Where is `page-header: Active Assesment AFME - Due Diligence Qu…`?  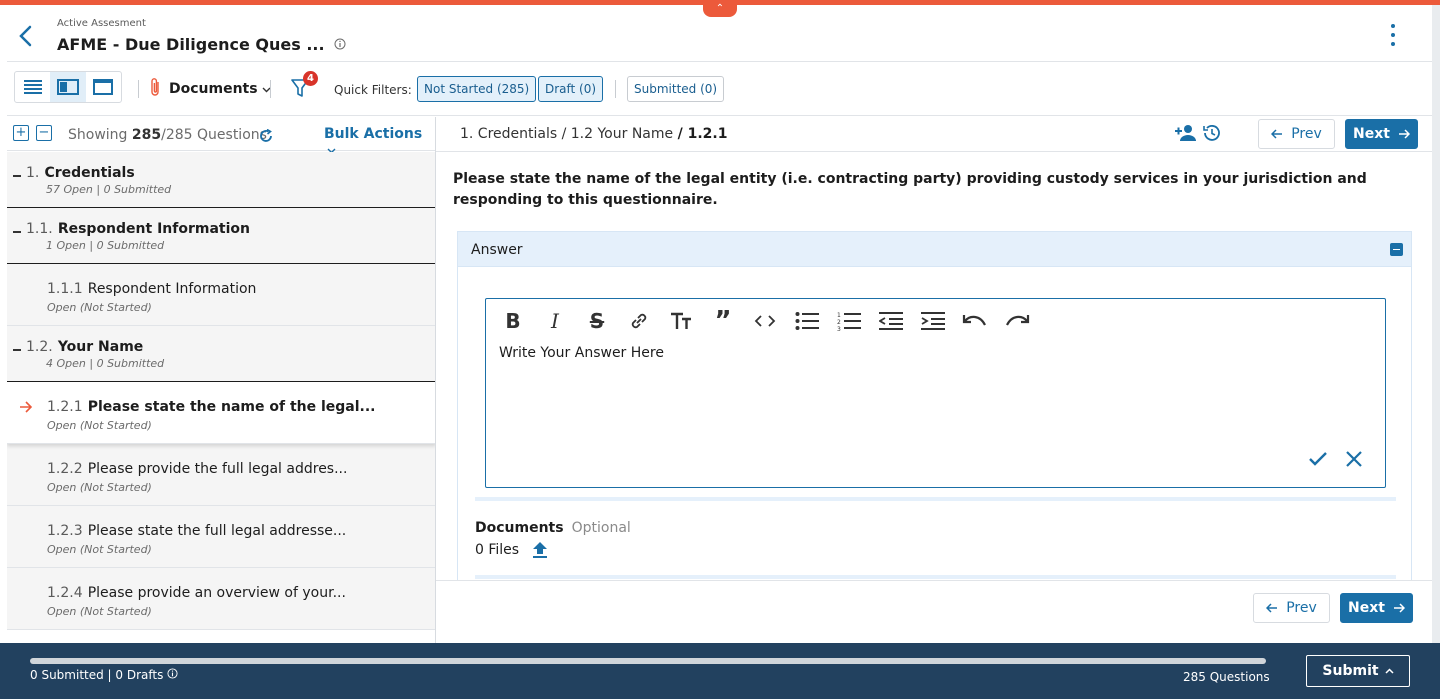 page-header: Active Assesment AFME - Due Diligence Qu… is located at coordinates (719, 35).